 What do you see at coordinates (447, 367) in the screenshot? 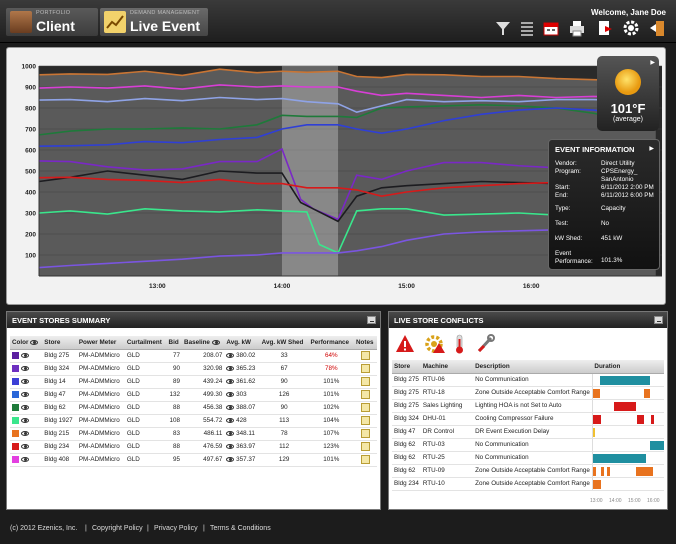
I see `column-header-machine: Machine` at bounding box center [447, 367].